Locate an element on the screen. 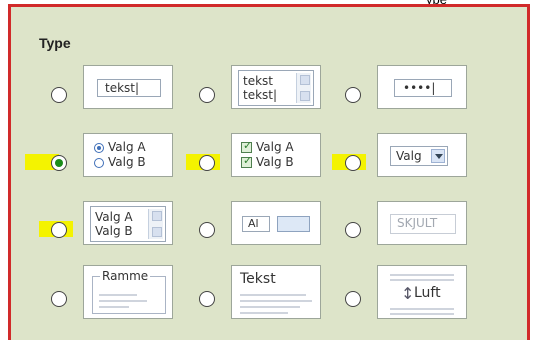 The width and height of the screenshot is (537, 342). frame-preview-title: Ramme is located at coordinates (125, 276).